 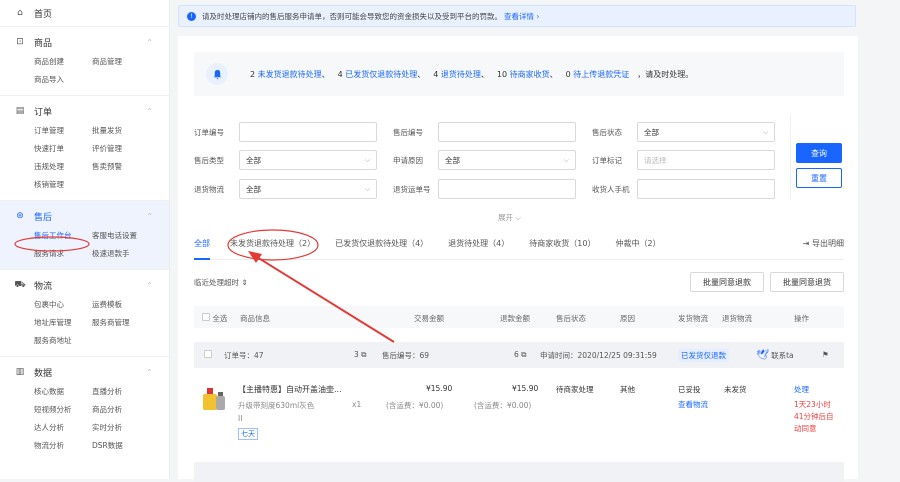 I want to click on sidebar-item-product-analysis: 商品分析, so click(x=122, y=410).